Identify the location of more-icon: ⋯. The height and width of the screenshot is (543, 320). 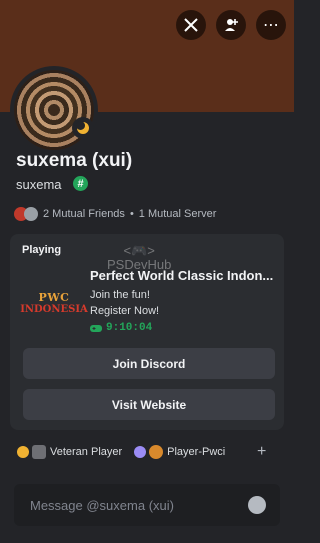
(271, 25).